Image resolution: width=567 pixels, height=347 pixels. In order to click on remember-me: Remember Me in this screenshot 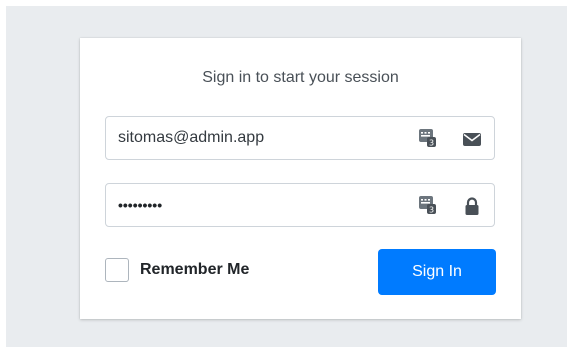, I will do `click(177, 270)`.